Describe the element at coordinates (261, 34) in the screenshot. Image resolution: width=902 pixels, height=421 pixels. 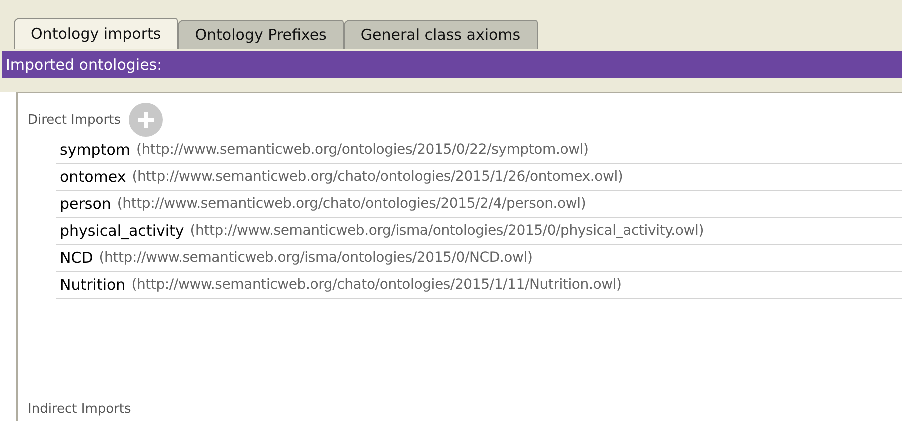
I see `tab: Ontology Prefixes` at that location.